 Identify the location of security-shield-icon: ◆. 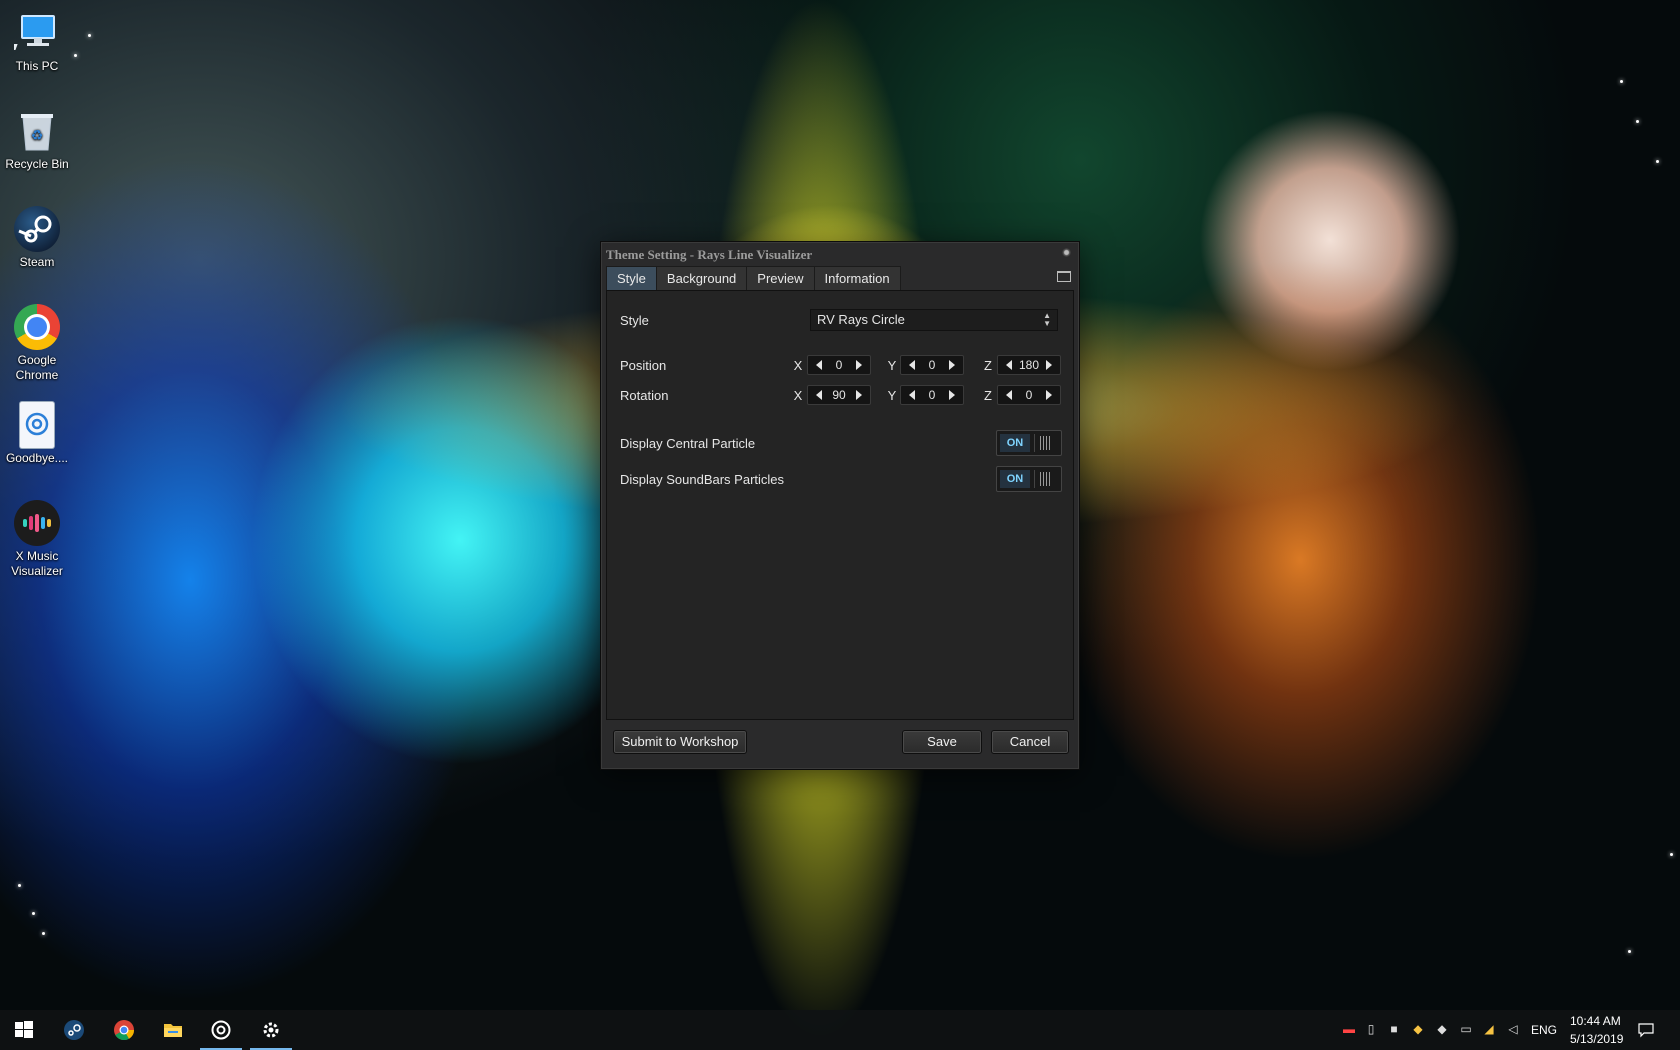
(1418, 1029).